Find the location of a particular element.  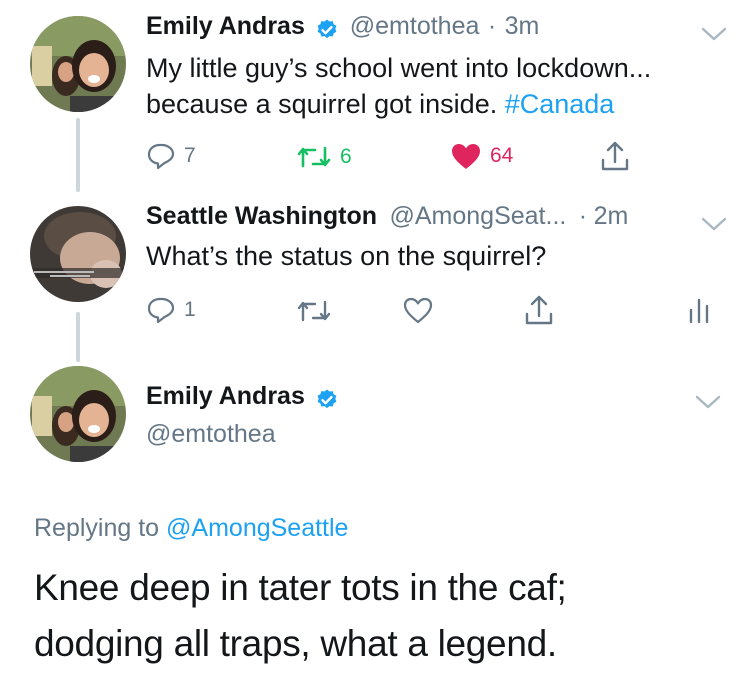

replying-to-line: Replying to @AmongSeattle is located at coordinates (191, 528).